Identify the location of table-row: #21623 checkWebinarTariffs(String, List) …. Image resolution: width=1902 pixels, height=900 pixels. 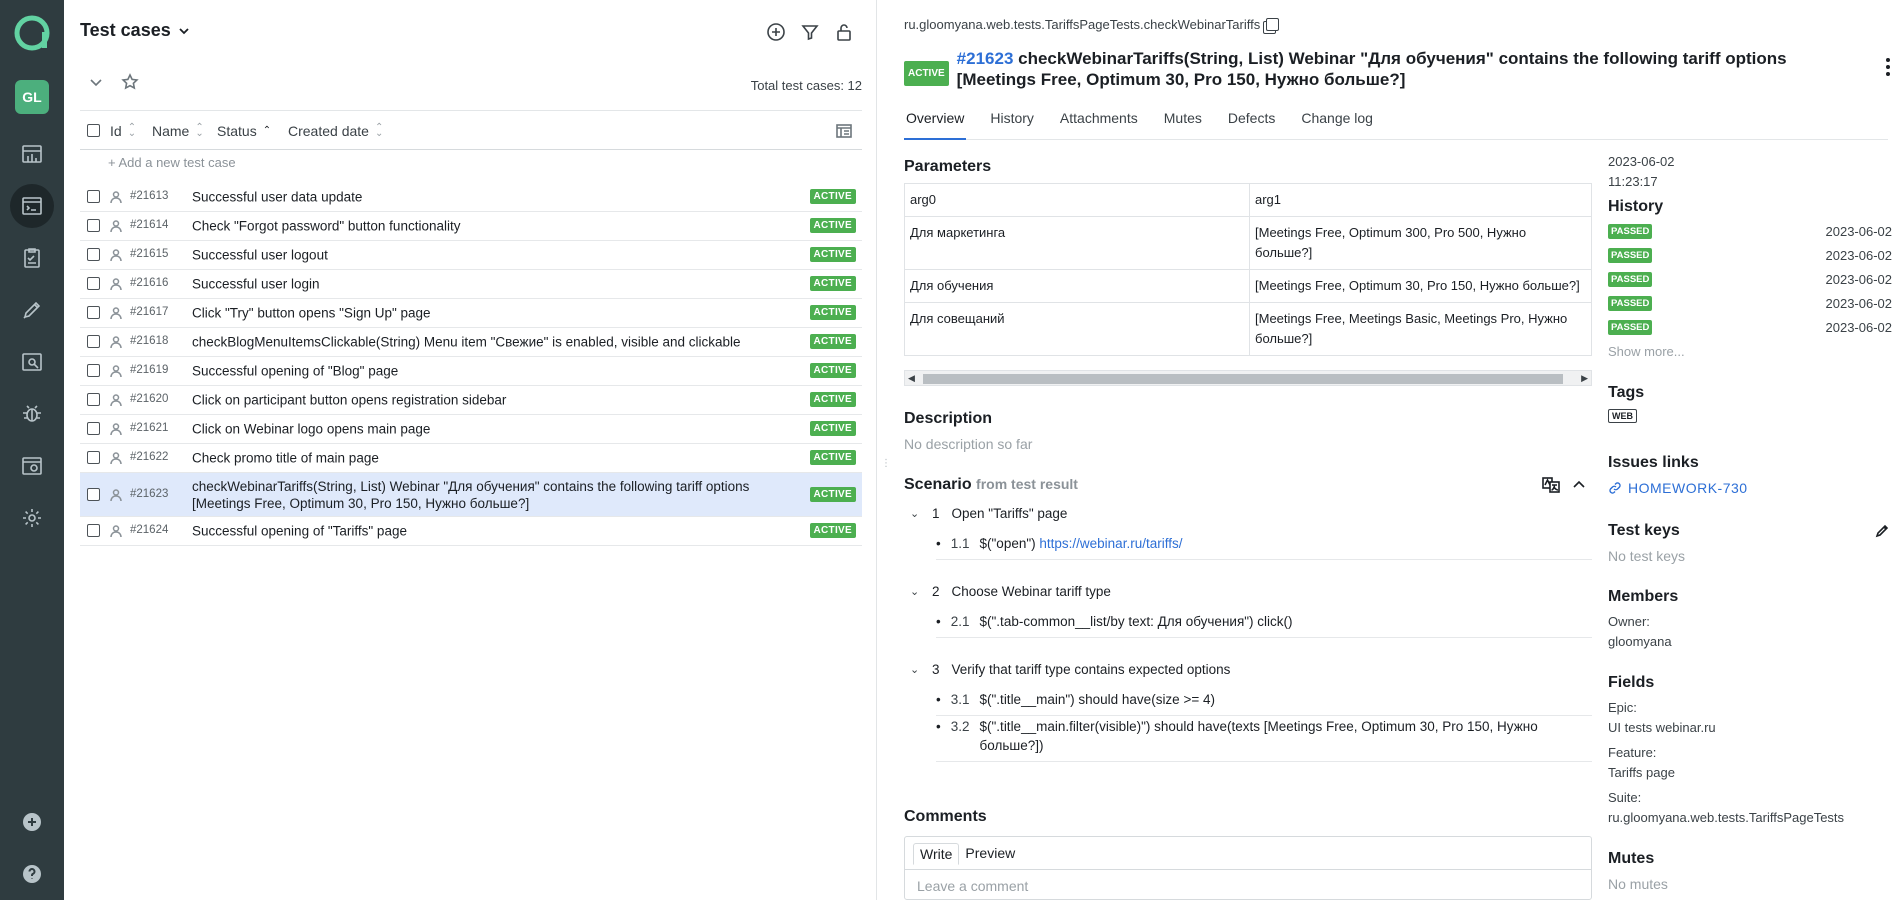
(471, 495).